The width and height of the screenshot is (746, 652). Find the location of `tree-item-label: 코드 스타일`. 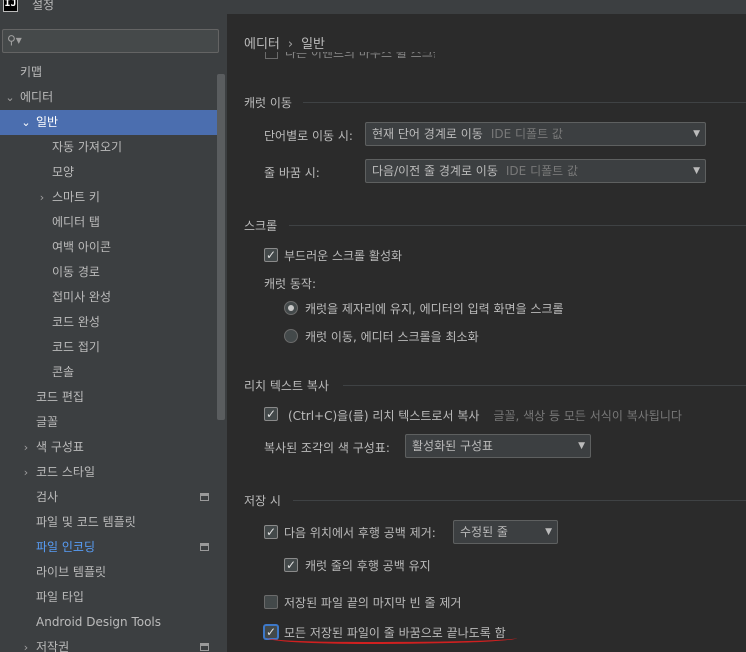

tree-item-label: 코드 스타일 is located at coordinates (66, 472).